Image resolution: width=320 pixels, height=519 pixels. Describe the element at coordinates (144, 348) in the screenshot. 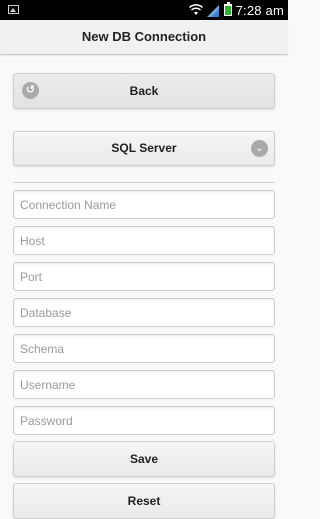

I see `schema-input` at that location.